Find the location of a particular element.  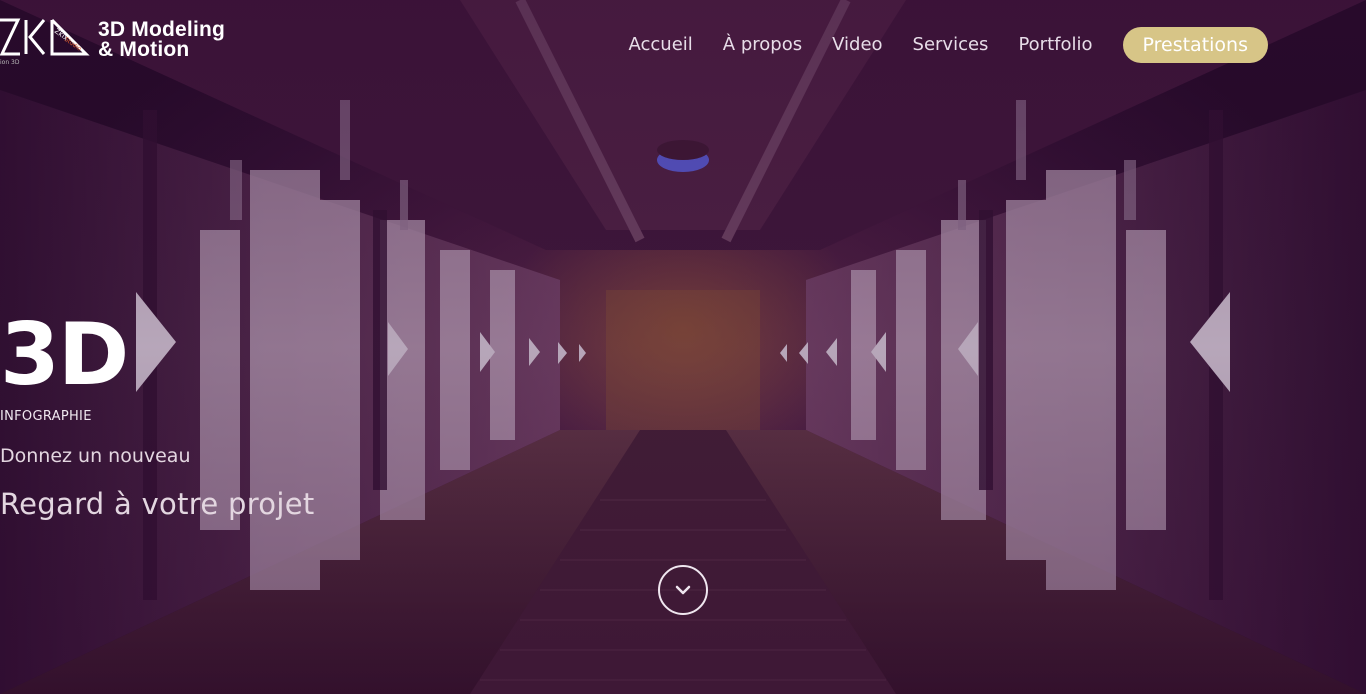

nav-link-portfolio: Portfolio is located at coordinates (1055, 45).